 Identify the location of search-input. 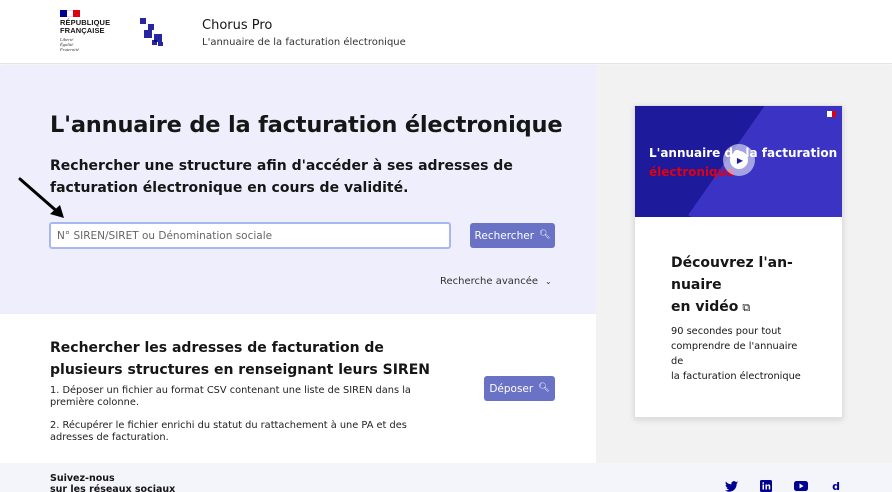
(250, 235).